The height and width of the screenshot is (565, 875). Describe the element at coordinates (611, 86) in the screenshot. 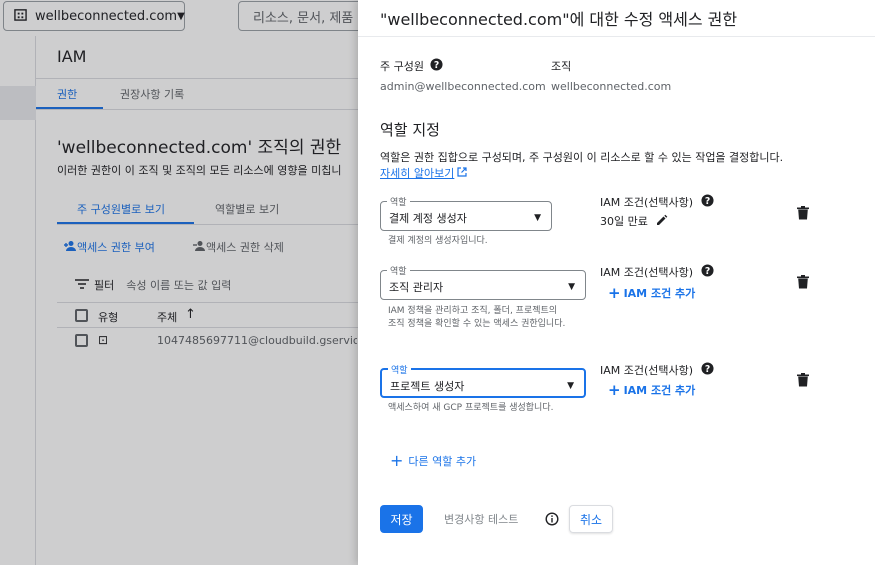

I see `org-value: wellbeconnected.com` at that location.